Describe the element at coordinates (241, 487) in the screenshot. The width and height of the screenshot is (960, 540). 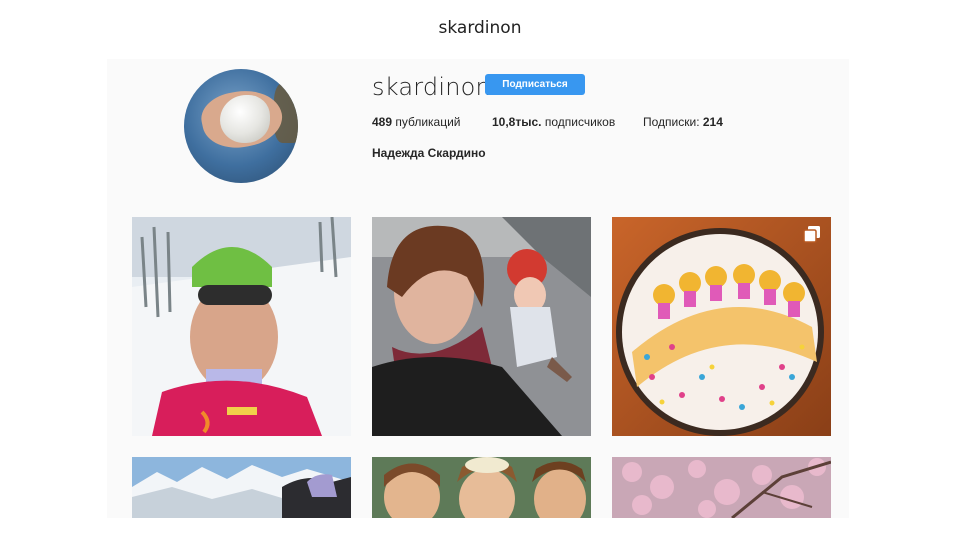
I see `post-thumbnail-mountains` at that location.